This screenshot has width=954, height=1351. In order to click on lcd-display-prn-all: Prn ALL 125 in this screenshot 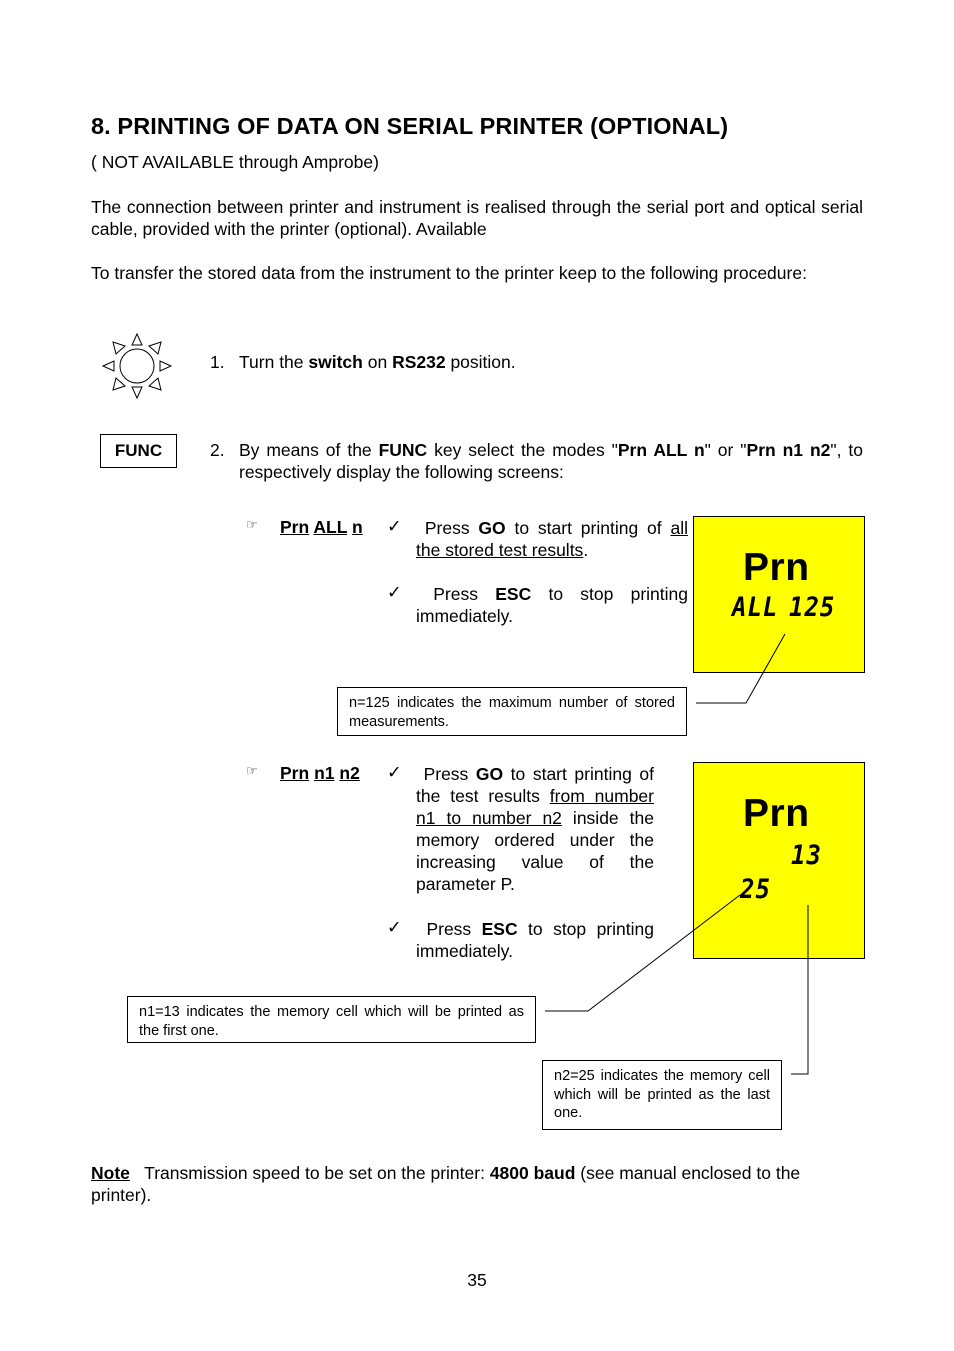, I will do `click(779, 594)`.